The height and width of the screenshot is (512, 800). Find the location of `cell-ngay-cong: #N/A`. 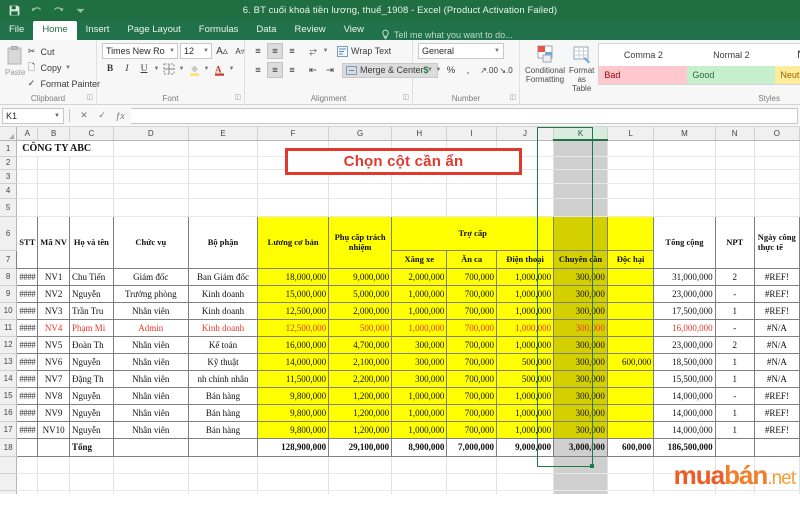

cell-ngay-cong: #N/A is located at coordinates (776, 378).